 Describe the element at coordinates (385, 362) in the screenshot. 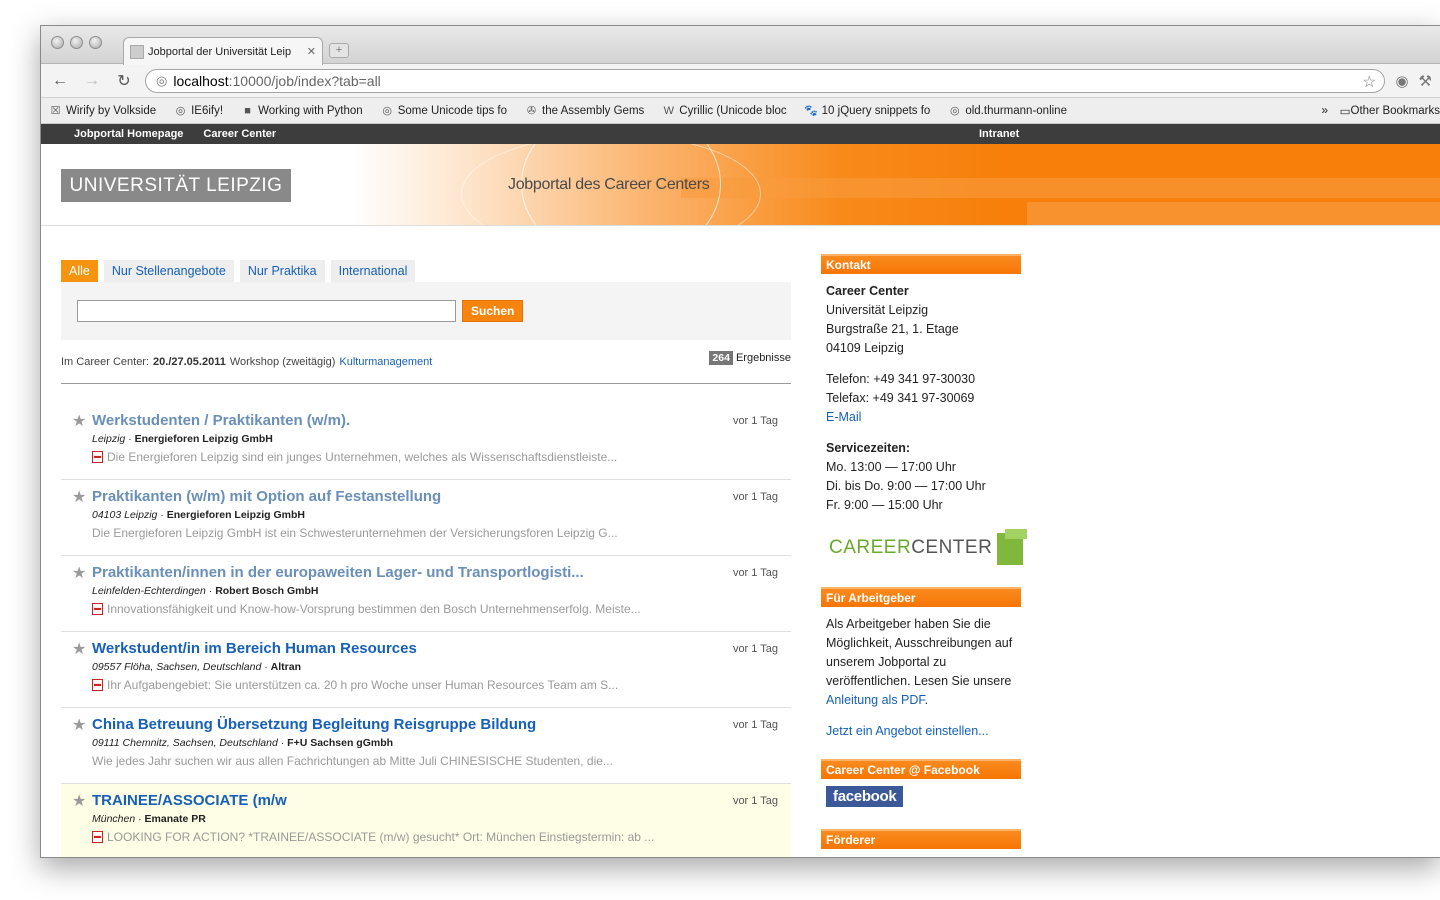

I see `info-link: Kulturmanagement` at that location.